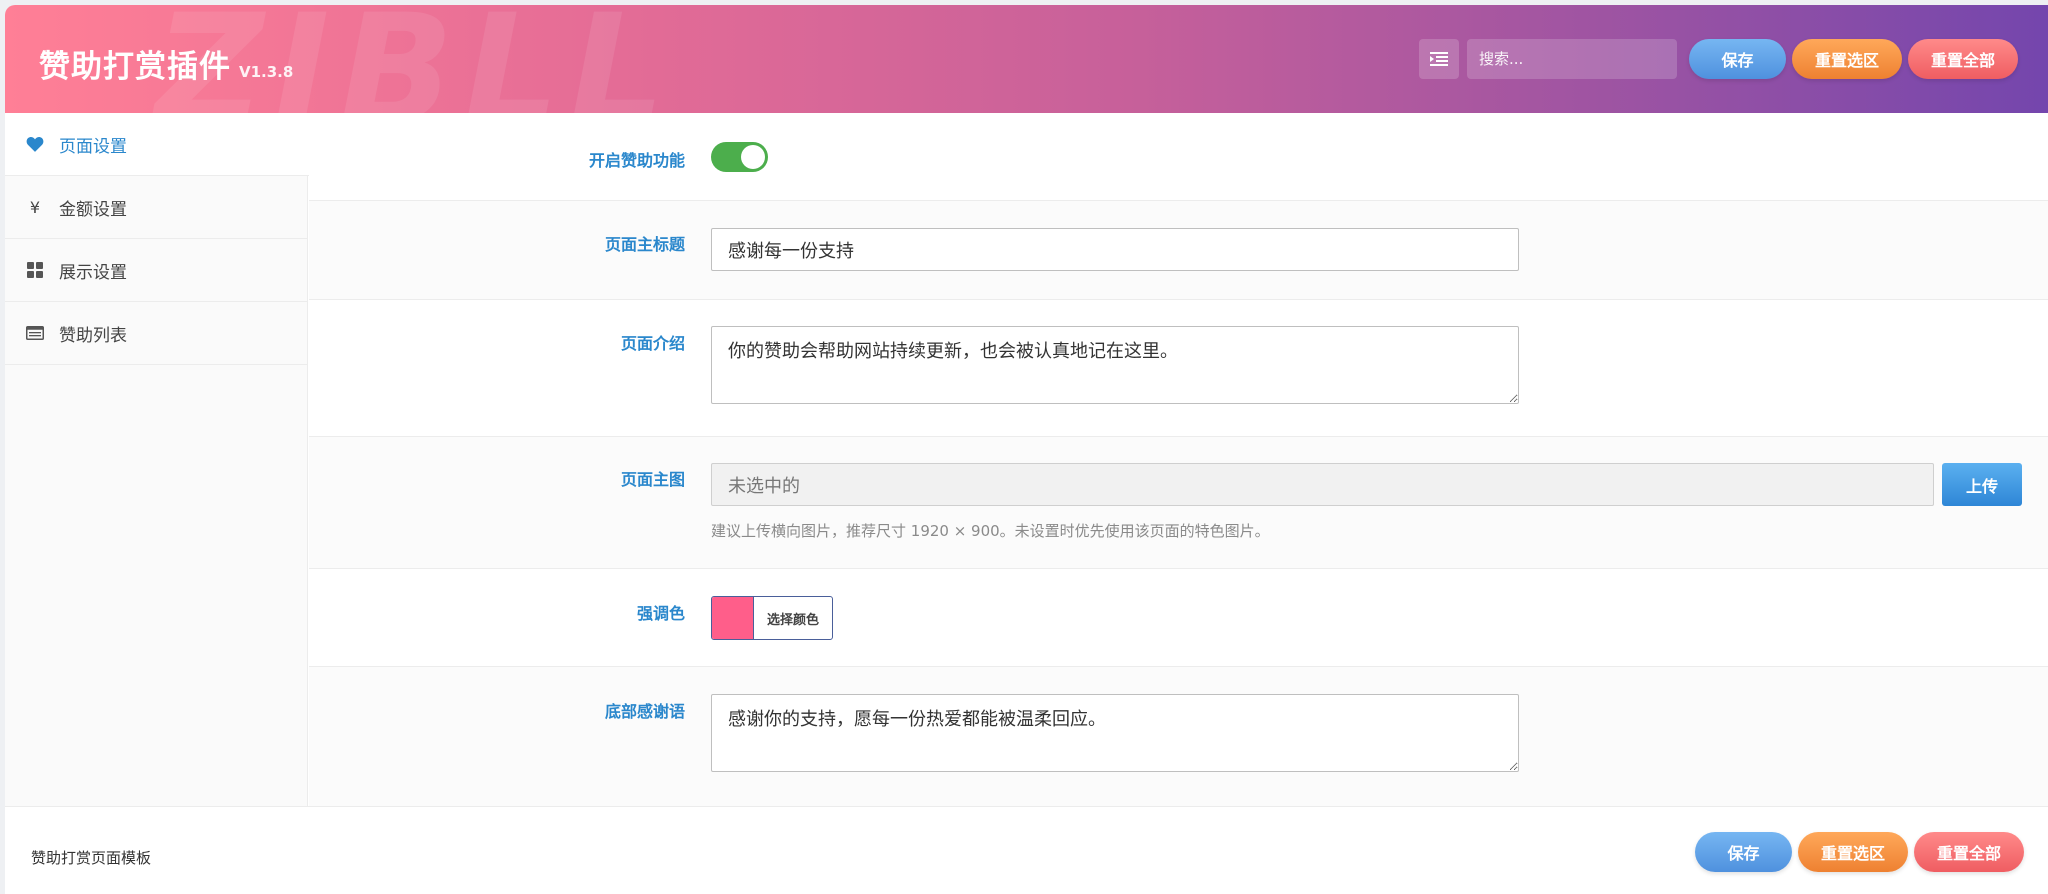 The width and height of the screenshot is (2048, 894). I want to click on upload-button: 上传, so click(1982, 484).